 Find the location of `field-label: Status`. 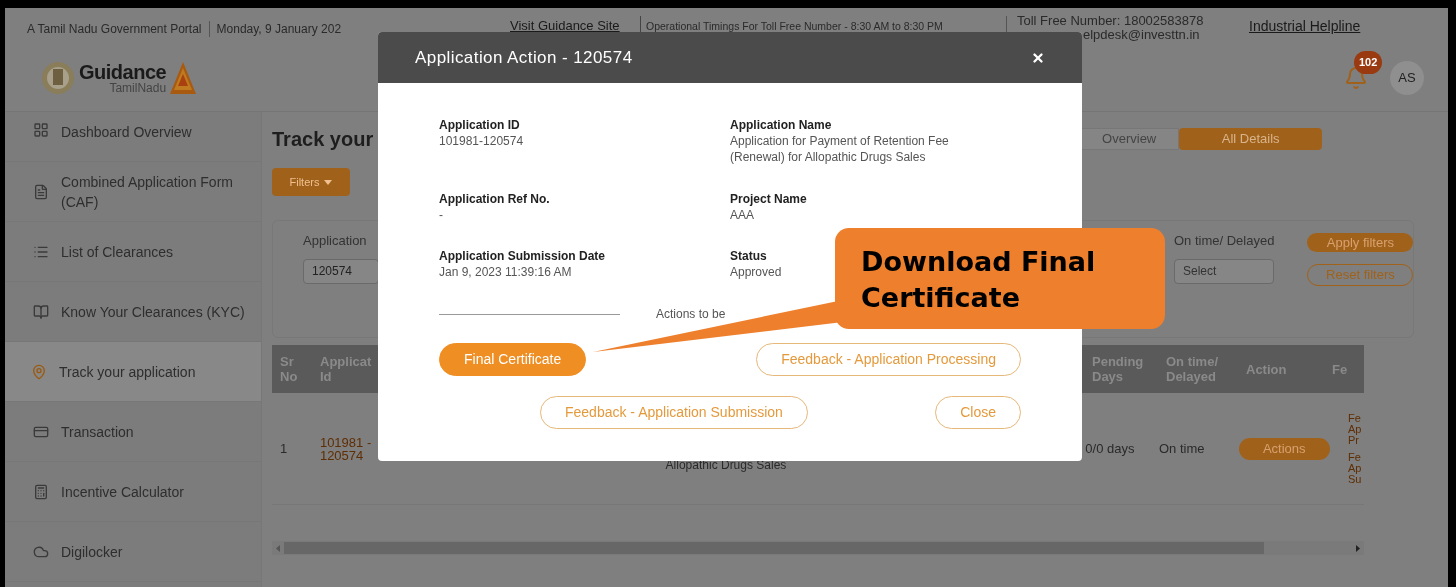

field-label: Status is located at coordinates (748, 256).